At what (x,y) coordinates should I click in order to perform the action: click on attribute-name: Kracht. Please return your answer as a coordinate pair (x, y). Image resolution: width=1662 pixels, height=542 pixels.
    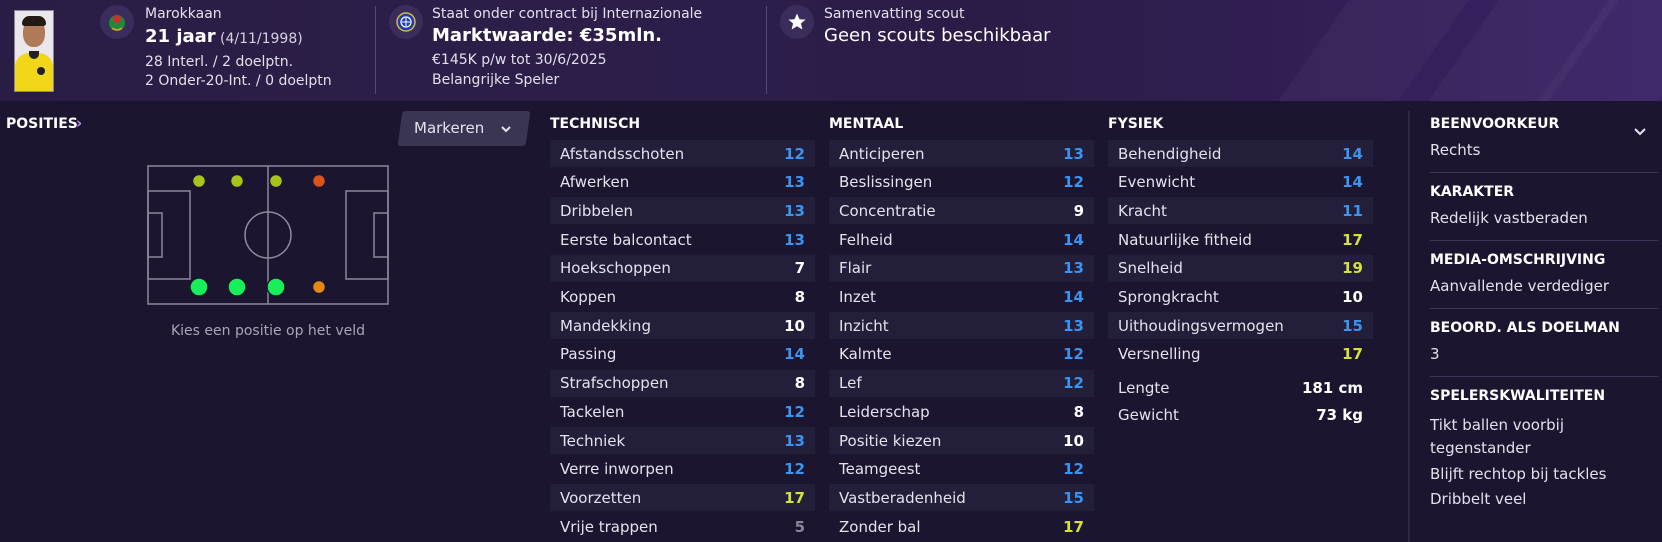
    Looking at the image, I should click on (1142, 210).